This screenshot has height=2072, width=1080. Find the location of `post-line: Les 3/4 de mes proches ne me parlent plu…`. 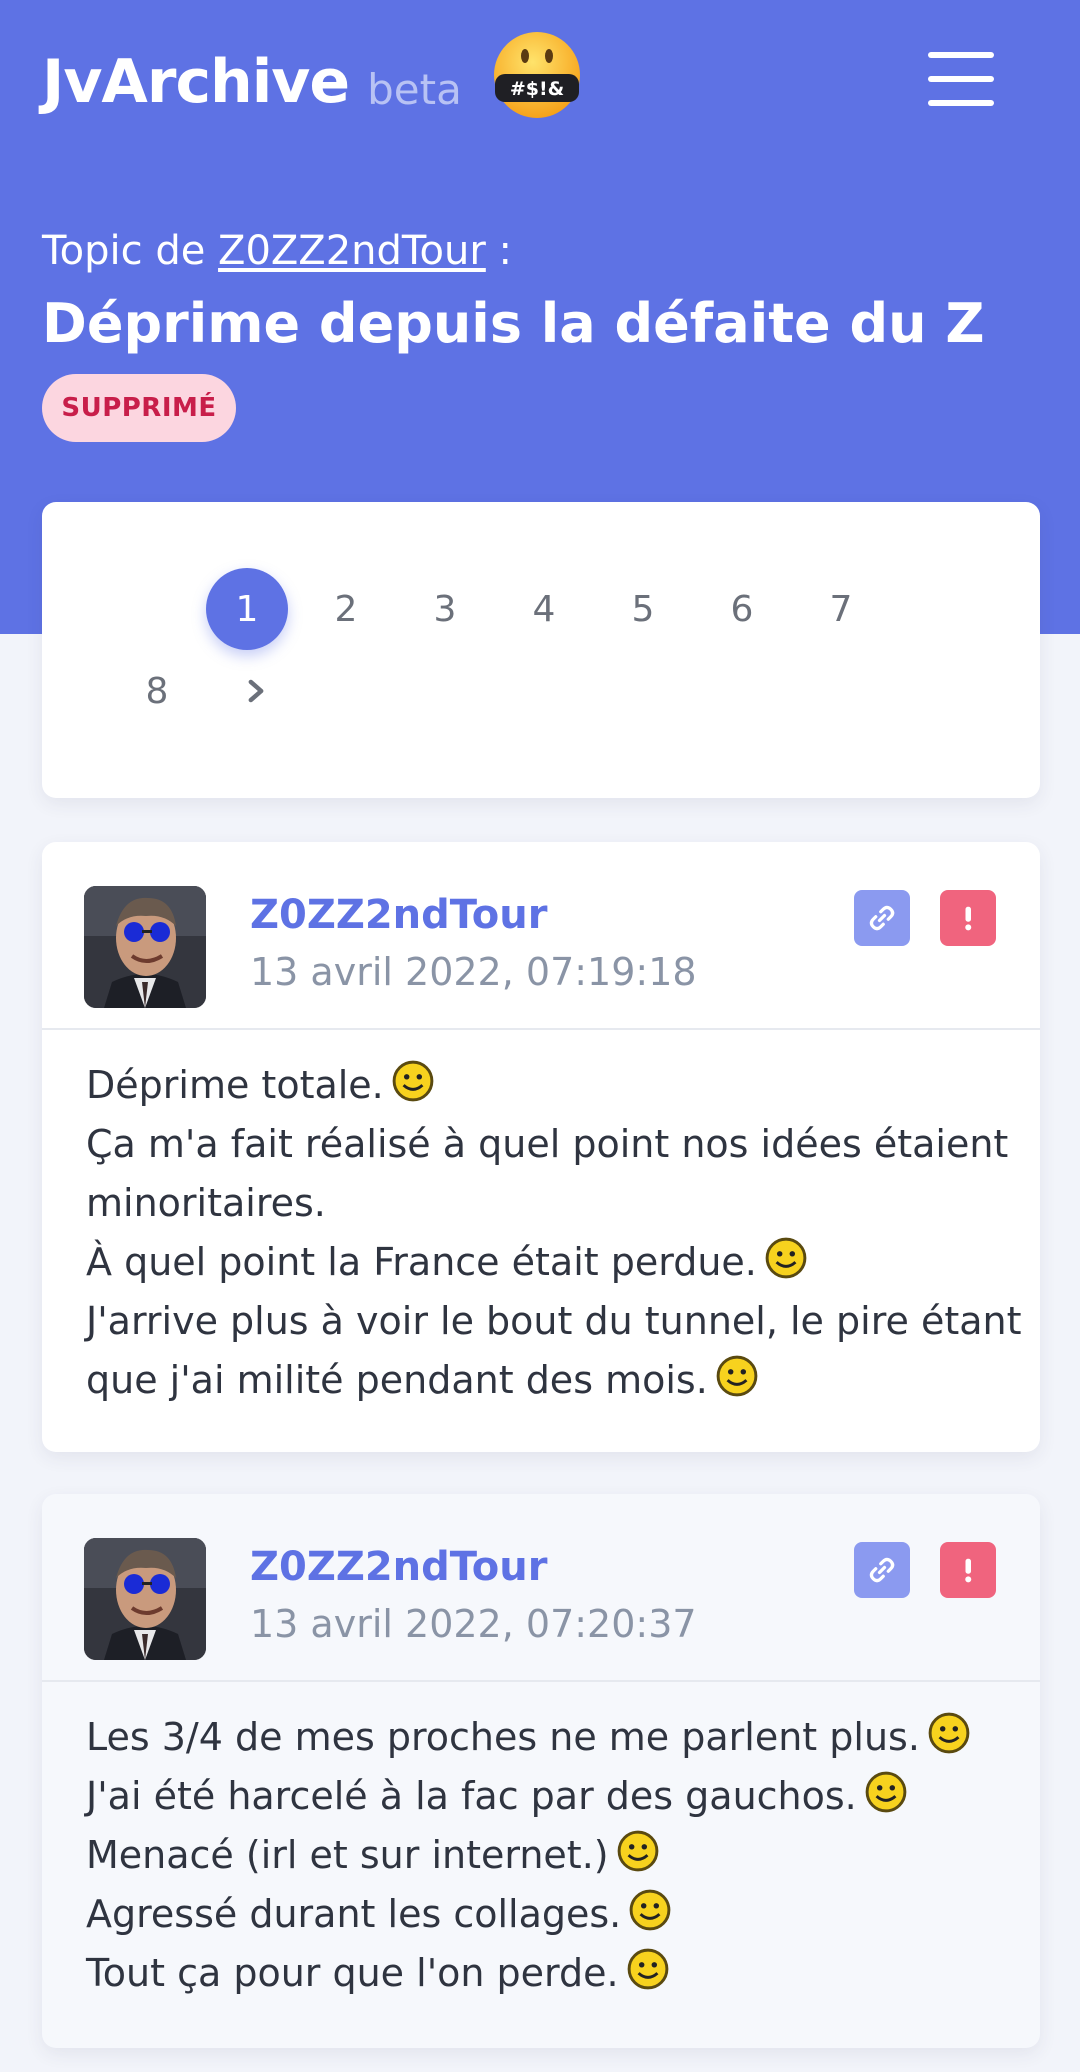

post-line: Les 3/4 de mes proches ne me parlent plu… is located at coordinates (546, 1737).